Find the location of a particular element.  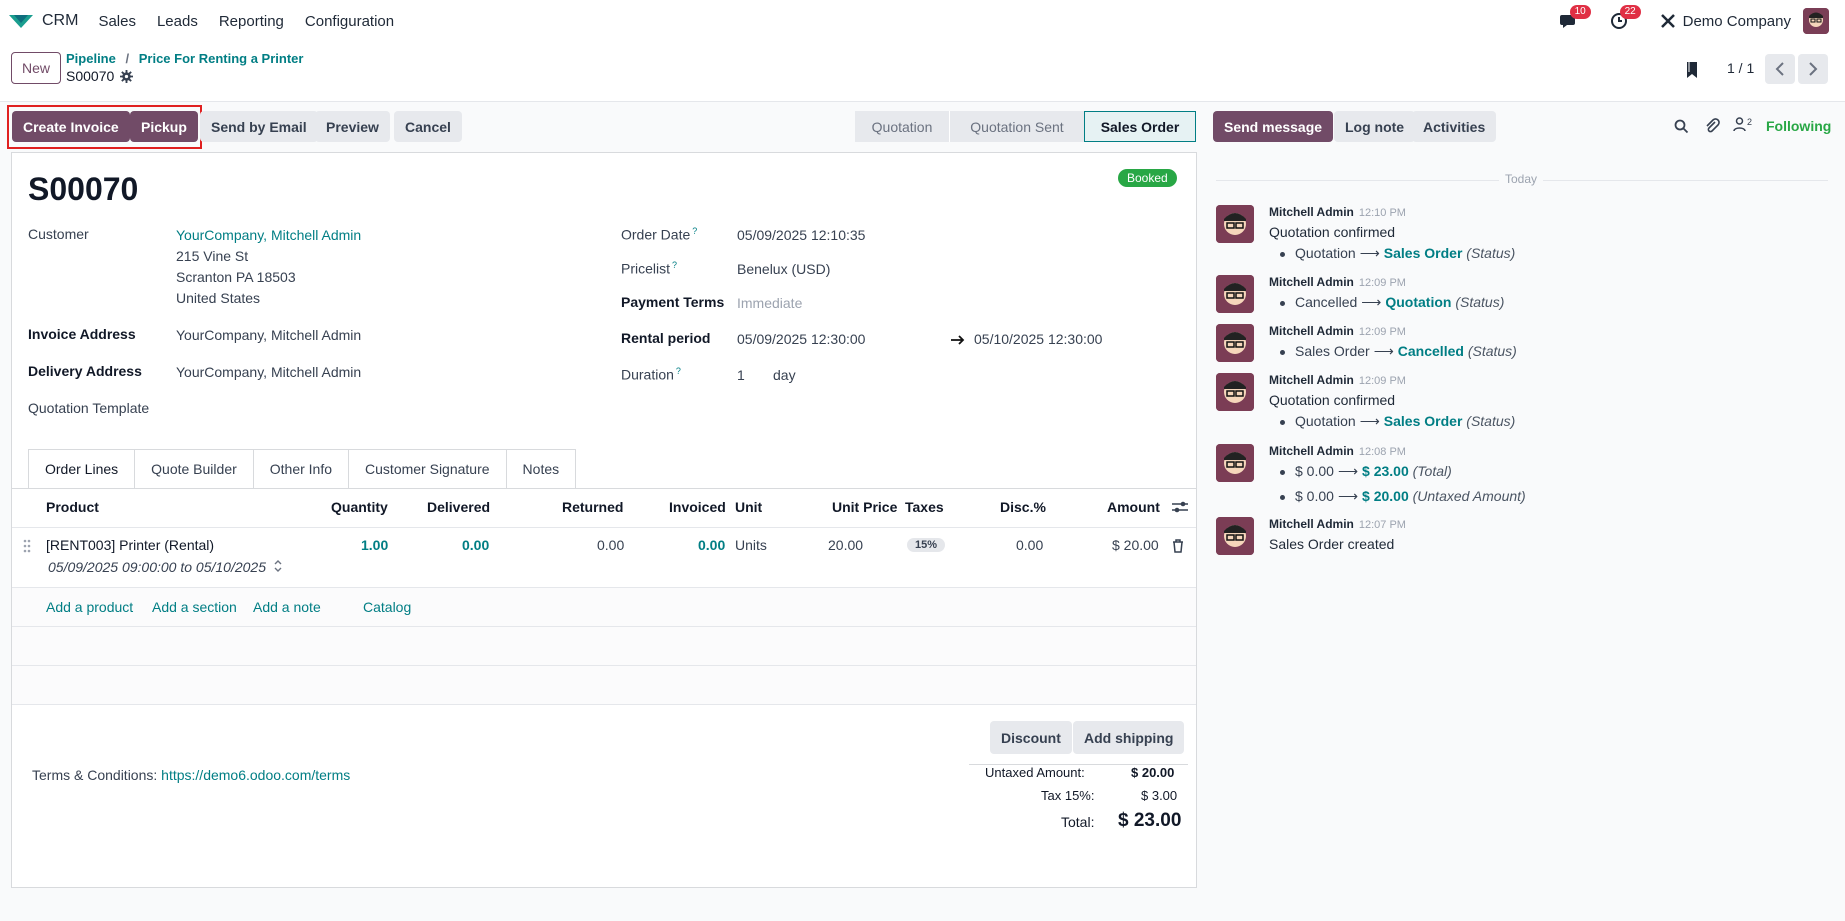

pager-previous is located at coordinates (1780, 69).